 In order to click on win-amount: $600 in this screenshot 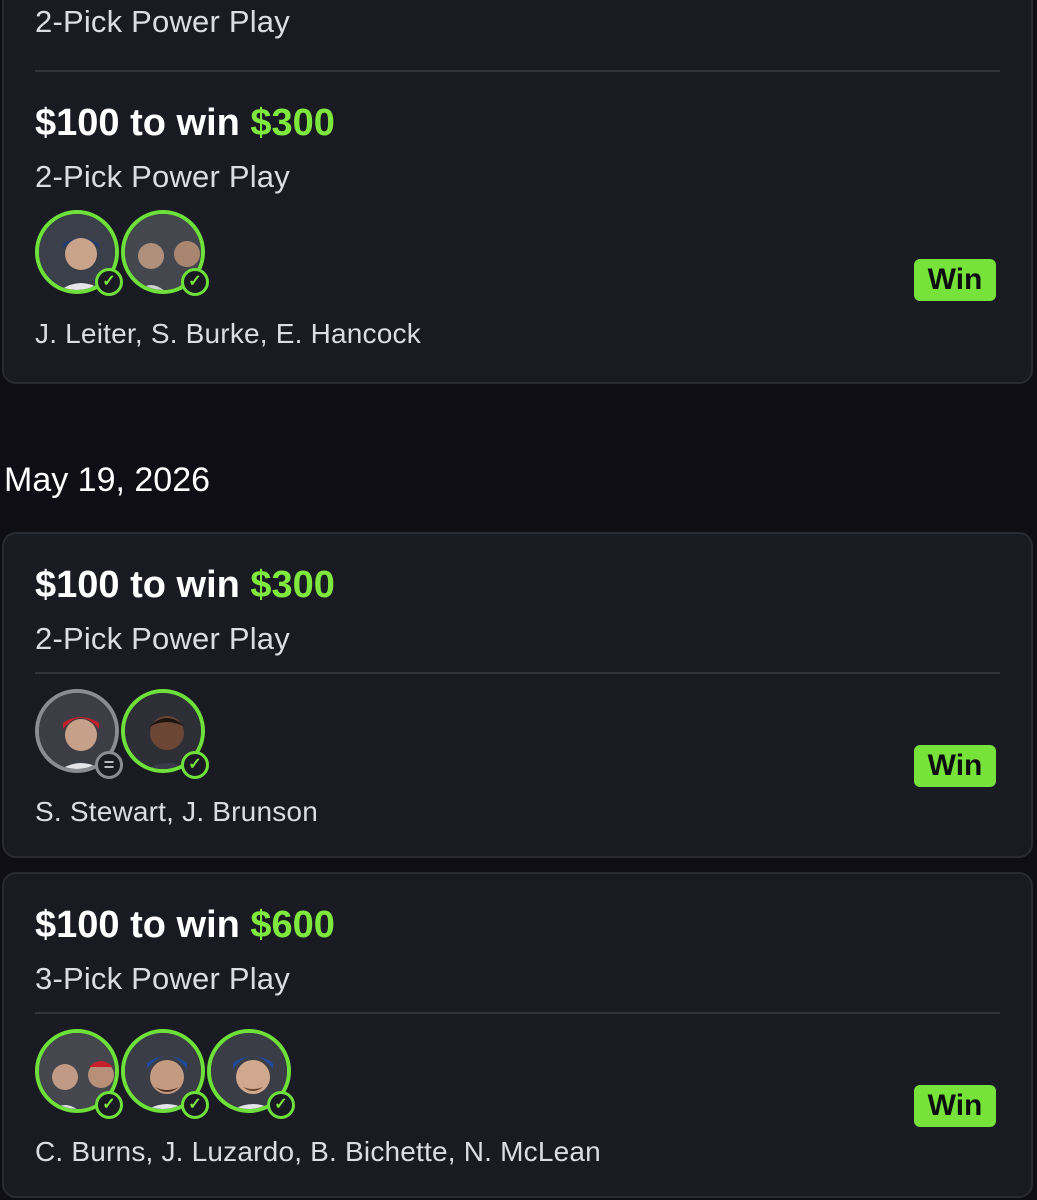, I will do `click(292, 925)`.